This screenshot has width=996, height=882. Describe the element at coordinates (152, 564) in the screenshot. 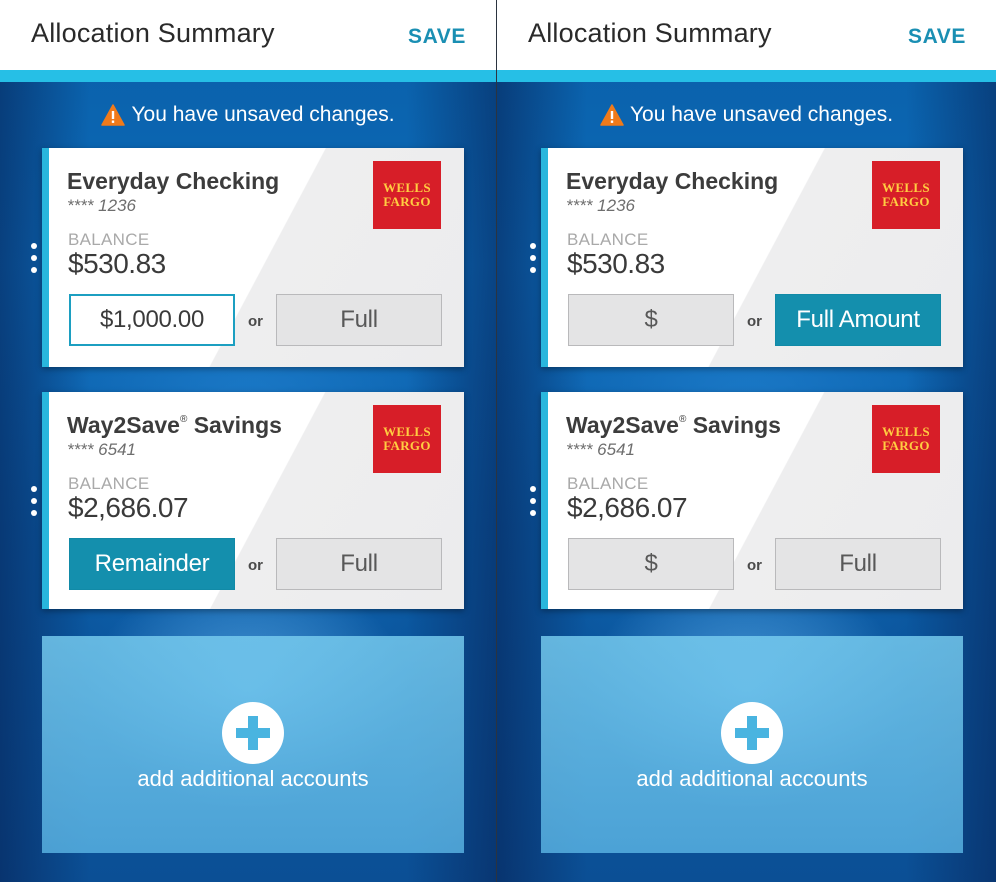

I see `remainder-button: Remainder` at that location.